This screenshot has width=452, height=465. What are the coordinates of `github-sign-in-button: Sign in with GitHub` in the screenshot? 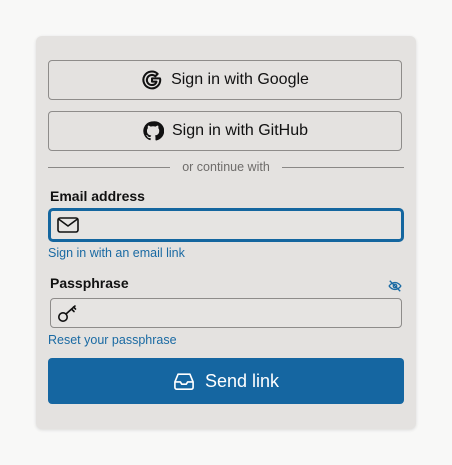 It's located at (225, 131).